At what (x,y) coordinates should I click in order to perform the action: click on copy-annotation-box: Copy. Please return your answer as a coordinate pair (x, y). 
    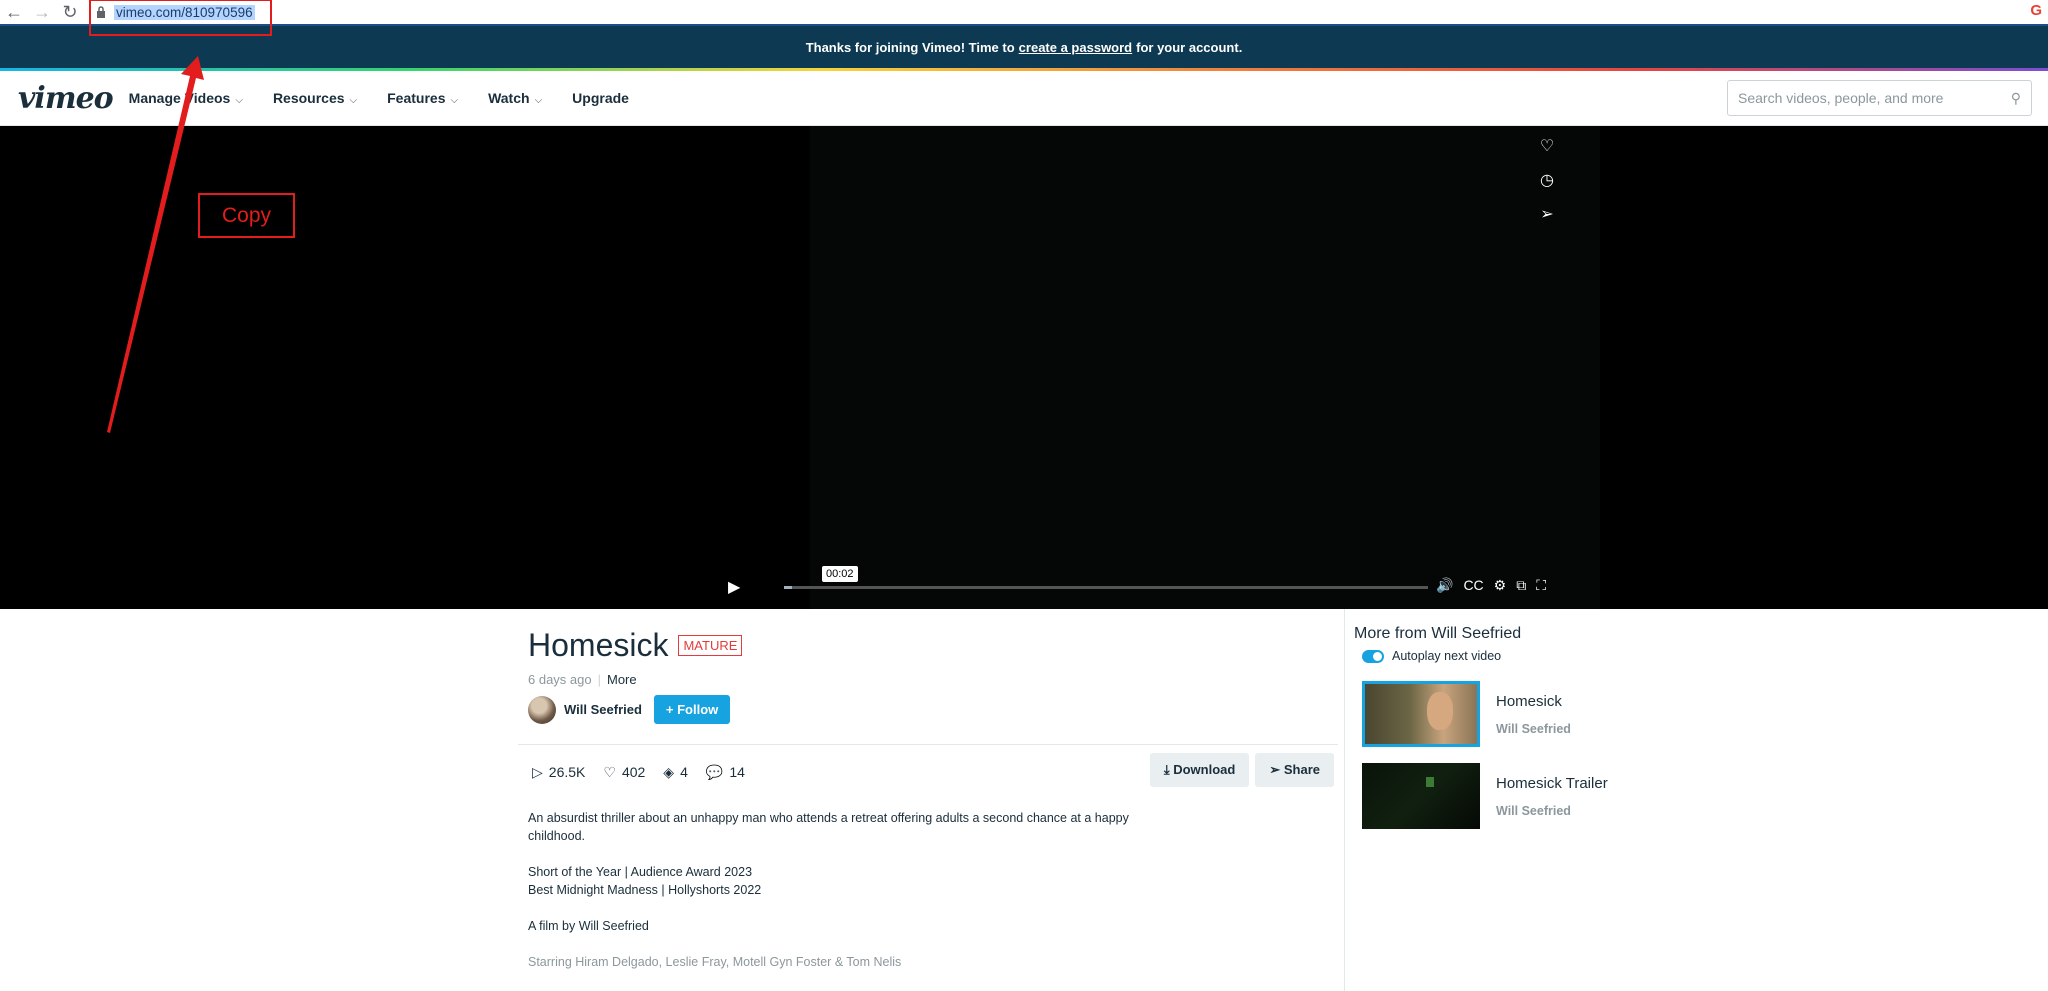
    Looking at the image, I should click on (246, 215).